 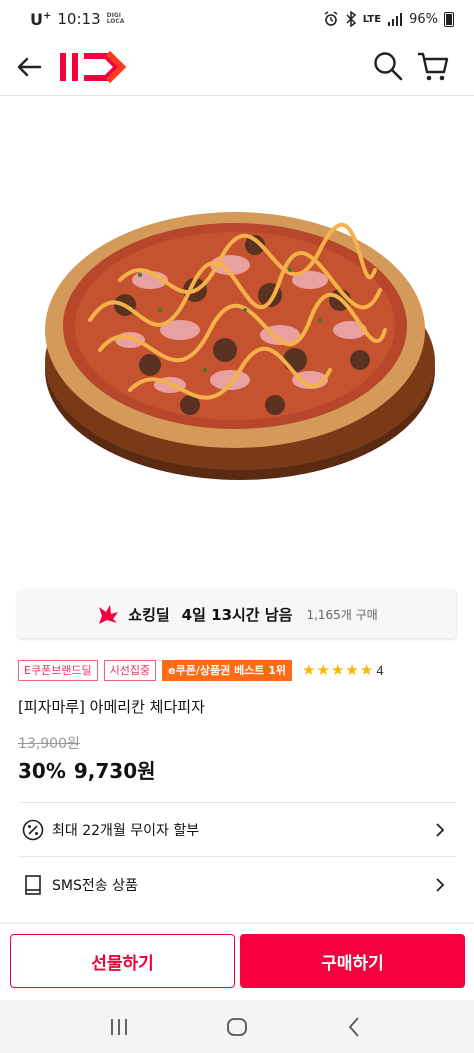 I want to click on product-badges: E쿠폰브랜드딜 시선집중 e쿠폰/상품권 베스트 1위 ★ ★ ★ ★ ★ 4, so click(x=201, y=670).